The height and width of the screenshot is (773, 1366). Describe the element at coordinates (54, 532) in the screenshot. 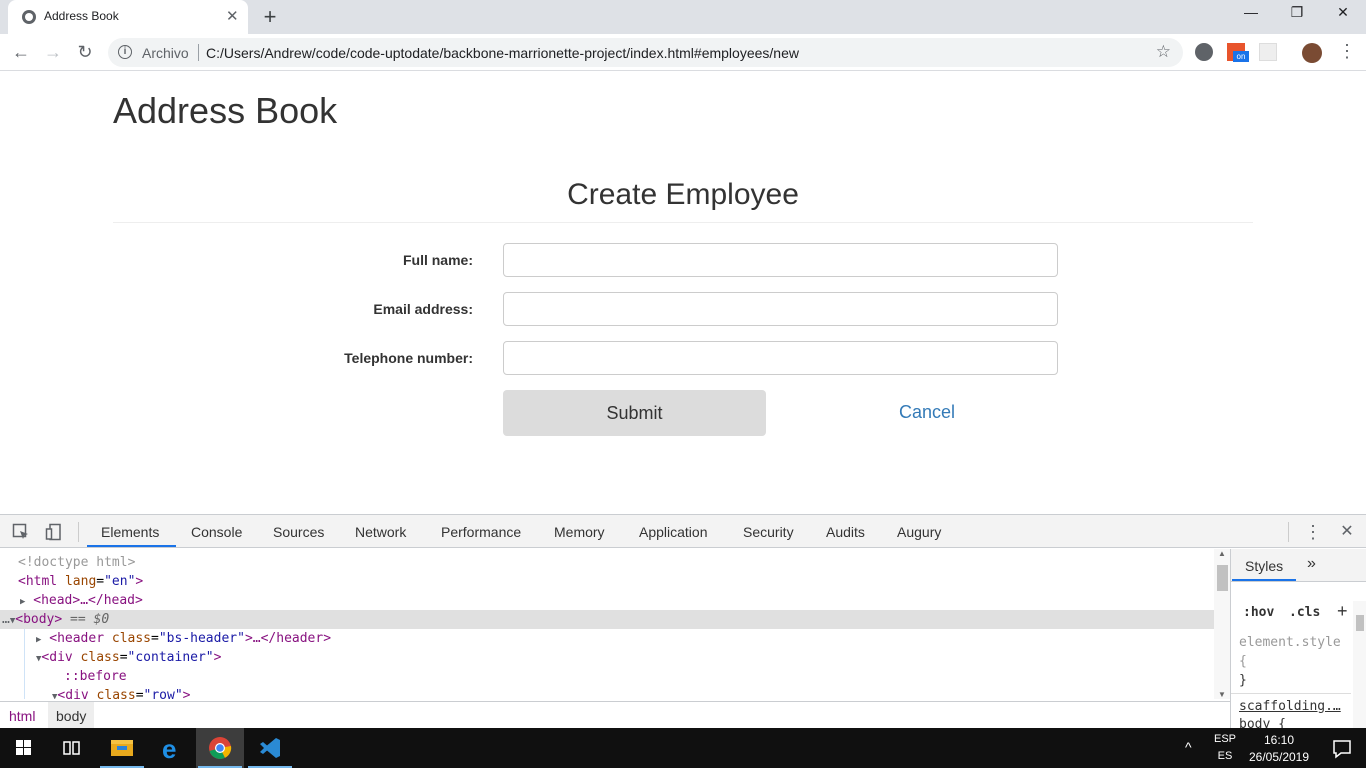

I see `device-toolbar-icon` at that location.